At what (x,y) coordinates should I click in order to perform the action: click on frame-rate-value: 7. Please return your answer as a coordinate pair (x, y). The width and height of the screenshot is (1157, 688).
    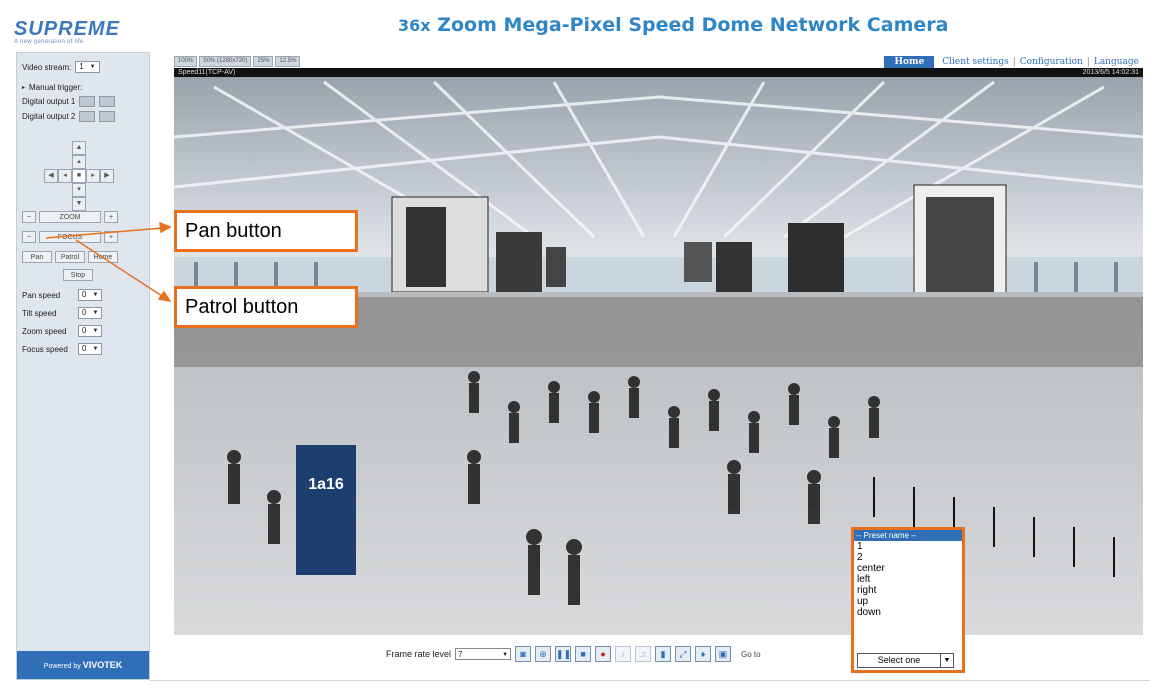
    Looking at the image, I should click on (460, 654).